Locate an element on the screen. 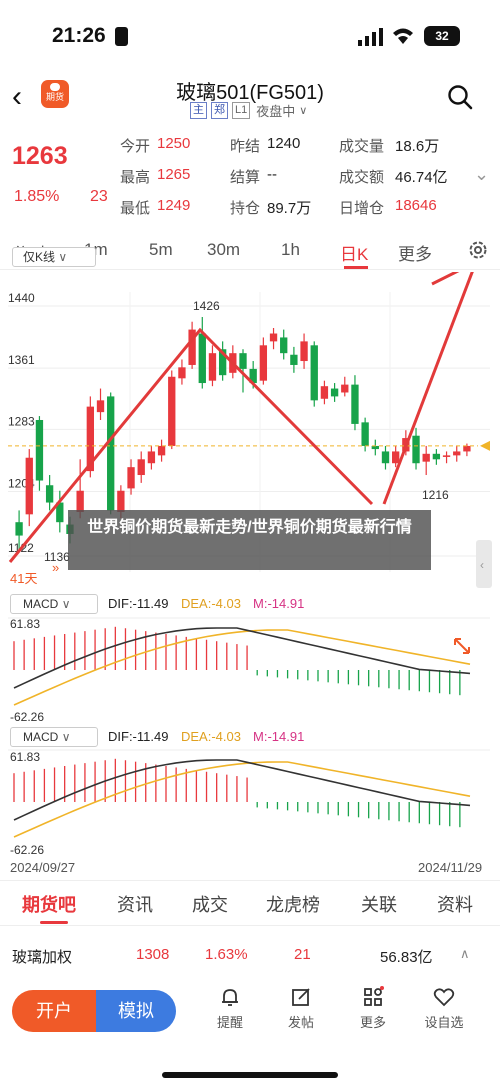  quote-value: 18.6万 is located at coordinates (417, 146).